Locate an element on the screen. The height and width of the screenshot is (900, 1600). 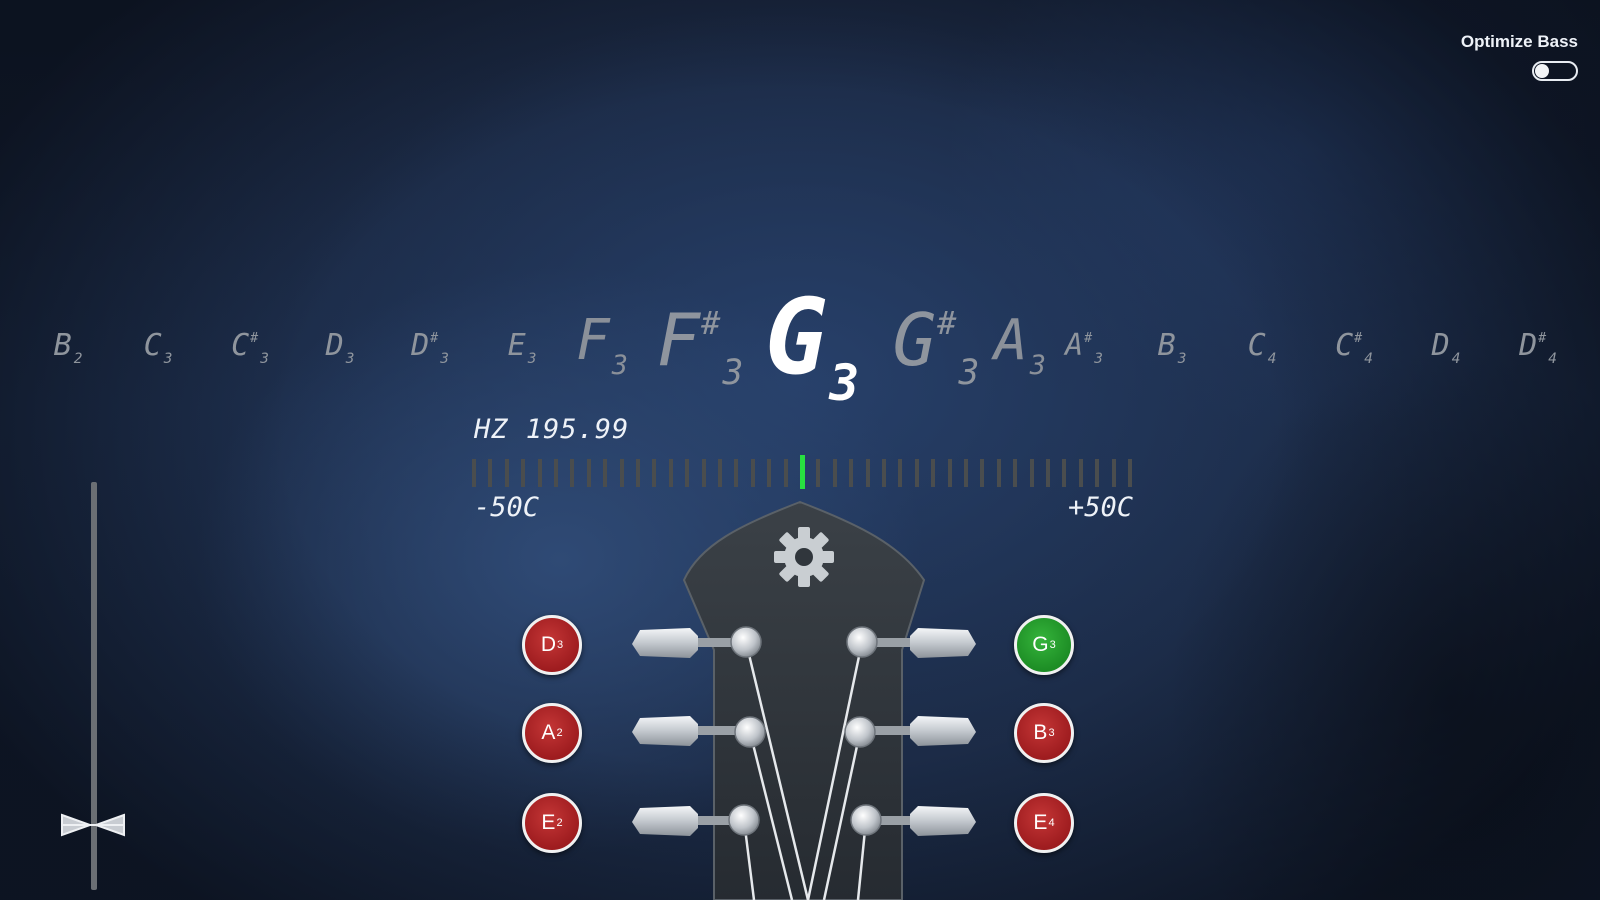
string-button-b3: B3 is located at coordinates (1044, 733).